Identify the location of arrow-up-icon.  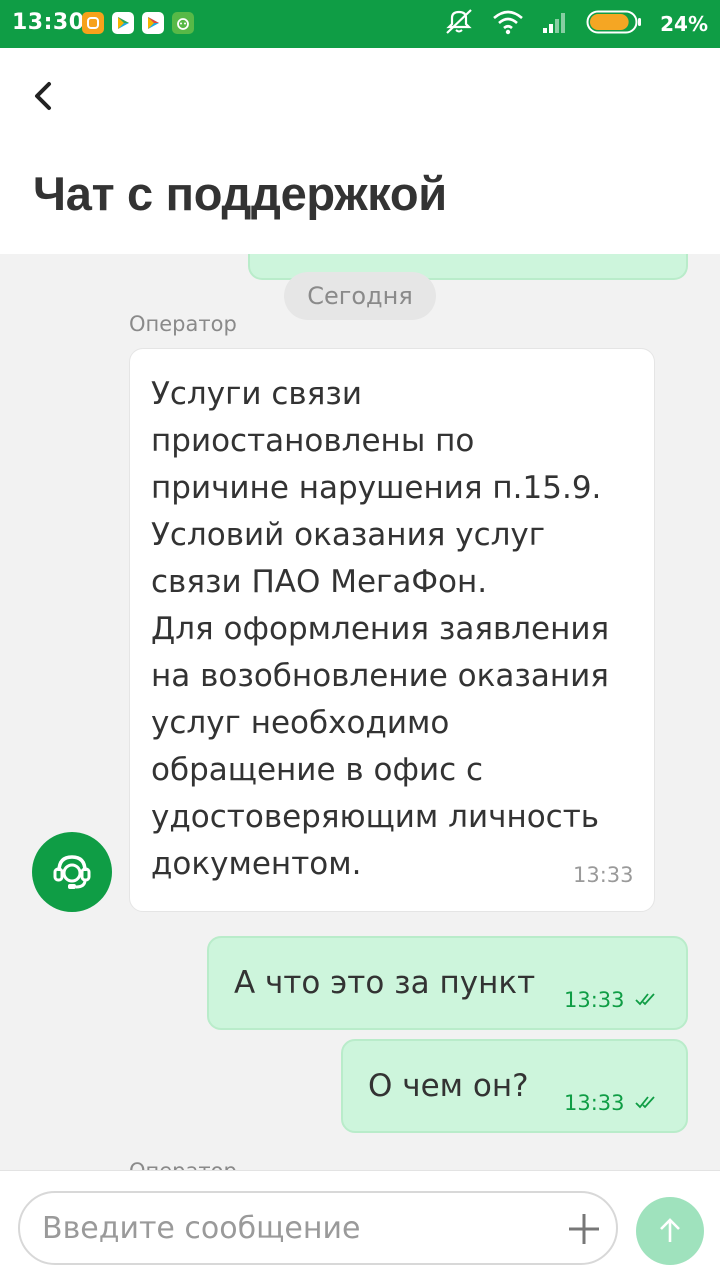
(670, 1230).